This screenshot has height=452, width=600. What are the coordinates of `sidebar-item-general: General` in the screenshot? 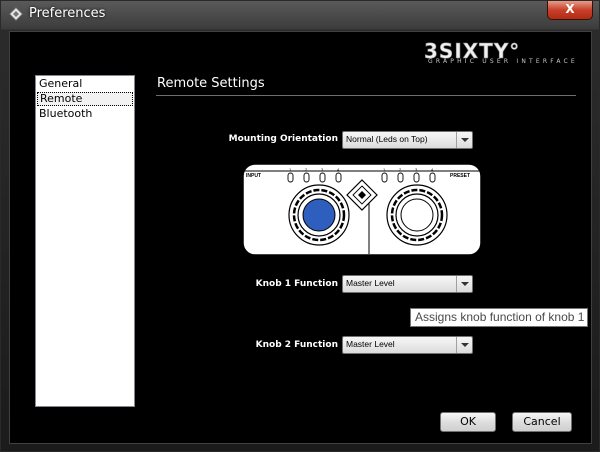 It's located at (85, 84).